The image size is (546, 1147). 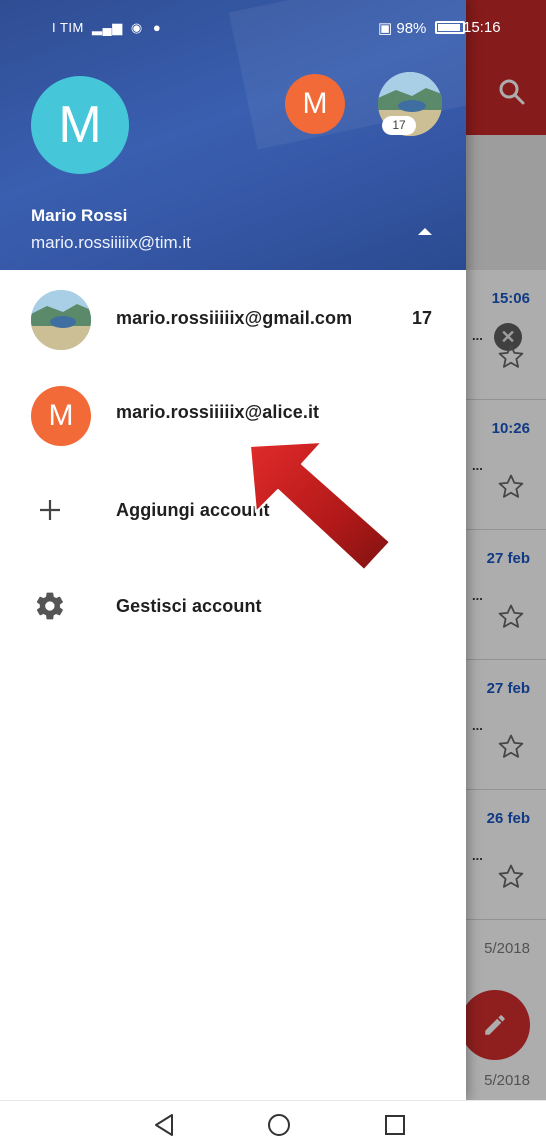 What do you see at coordinates (136, 27) in the screenshot?
I see `wifi-icon: ◉` at bounding box center [136, 27].